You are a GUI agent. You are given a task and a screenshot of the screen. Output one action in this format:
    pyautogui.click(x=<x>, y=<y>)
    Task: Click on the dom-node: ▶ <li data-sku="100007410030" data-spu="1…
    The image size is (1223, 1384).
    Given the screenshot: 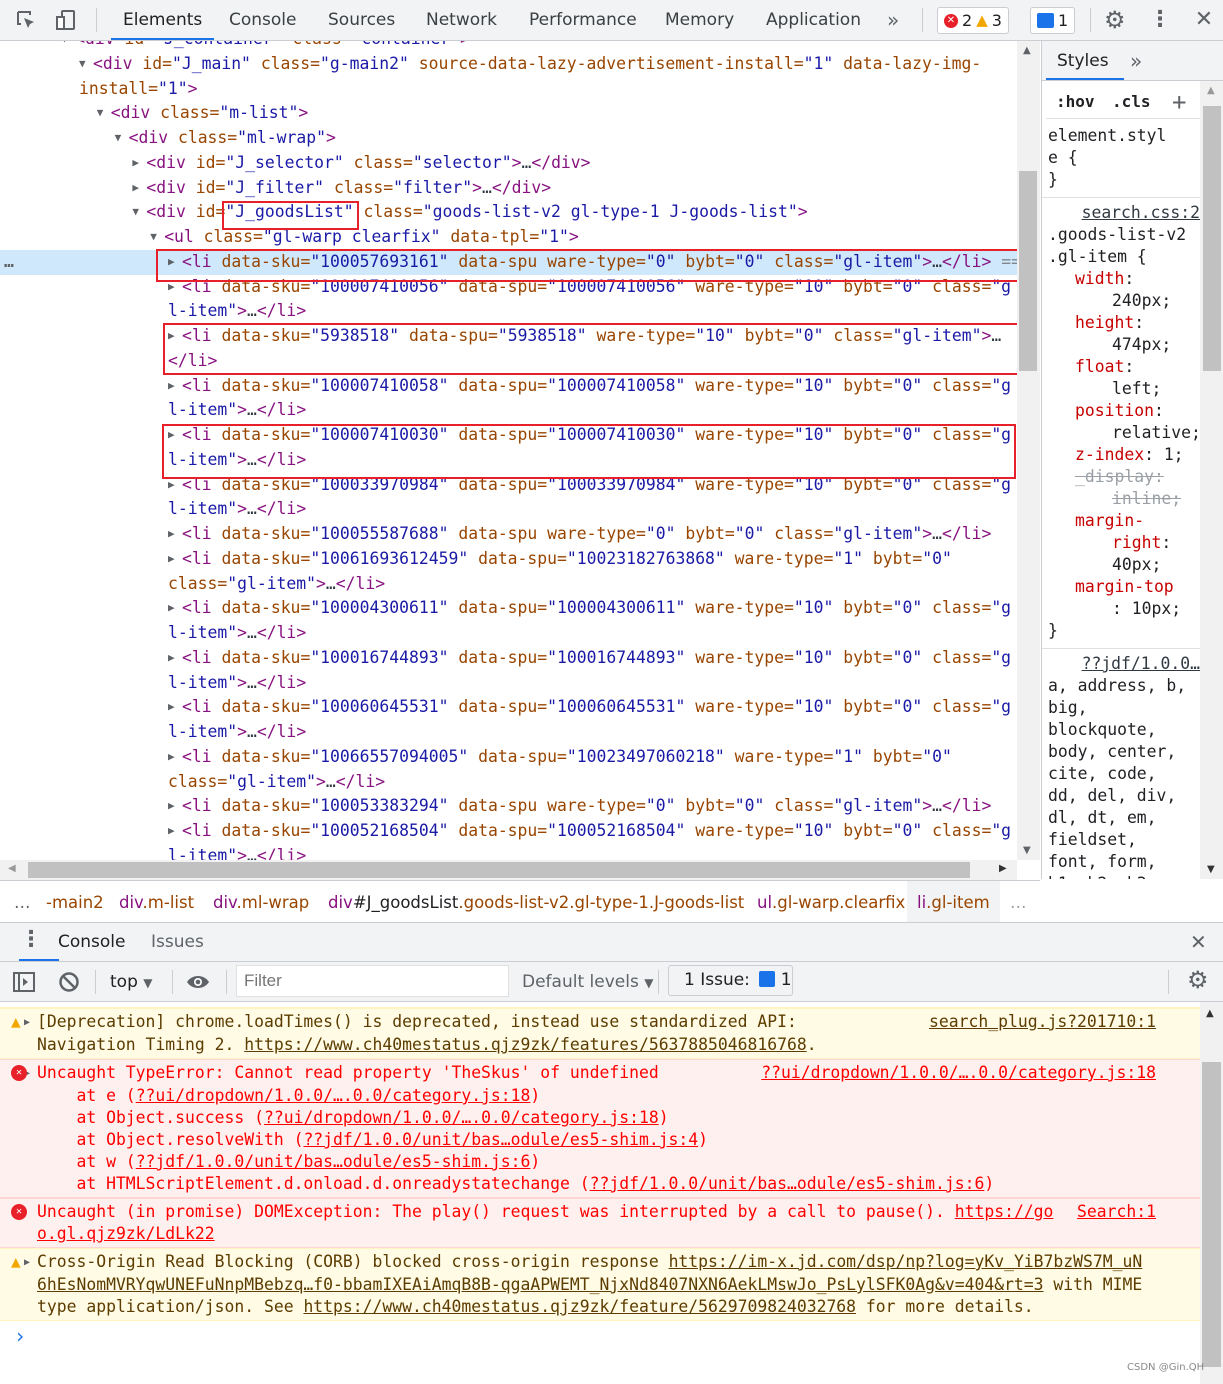 What is the action you would take?
    pyautogui.click(x=508, y=448)
    